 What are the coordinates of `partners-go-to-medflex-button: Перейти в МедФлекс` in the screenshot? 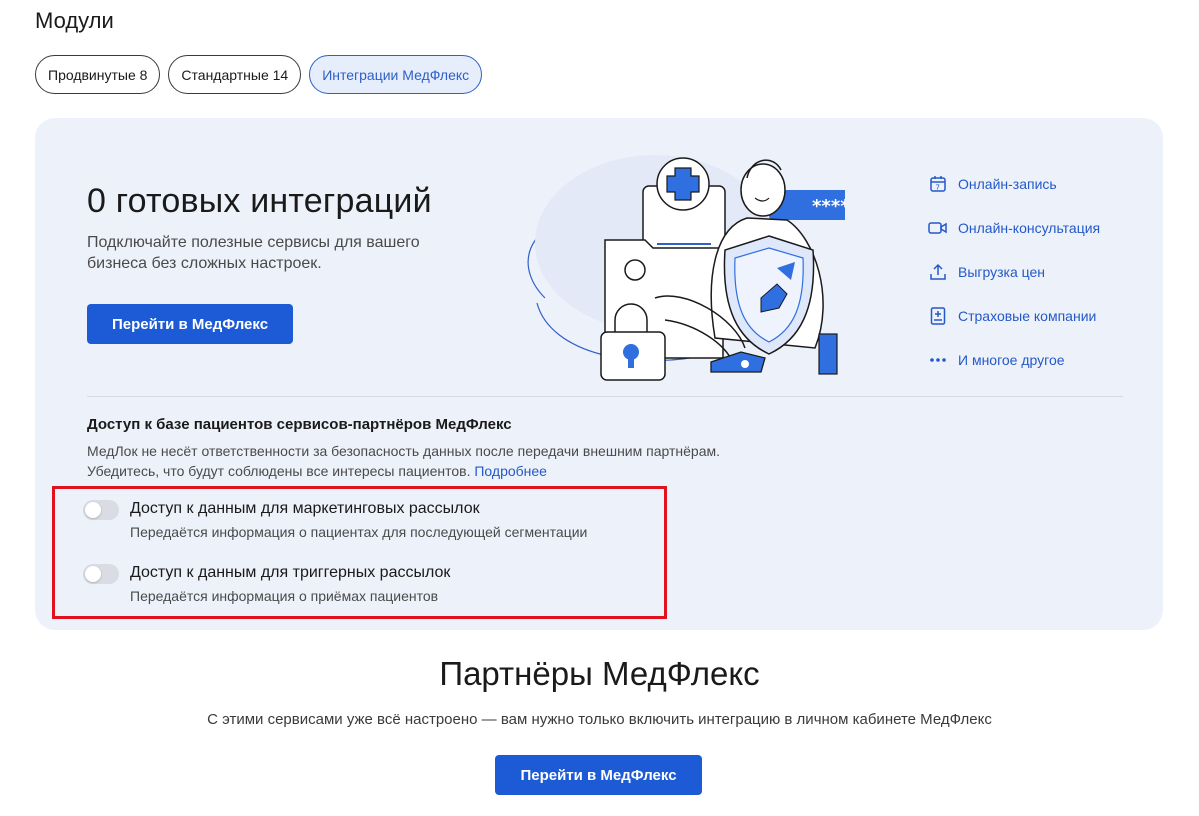 It's located at (598, 775).